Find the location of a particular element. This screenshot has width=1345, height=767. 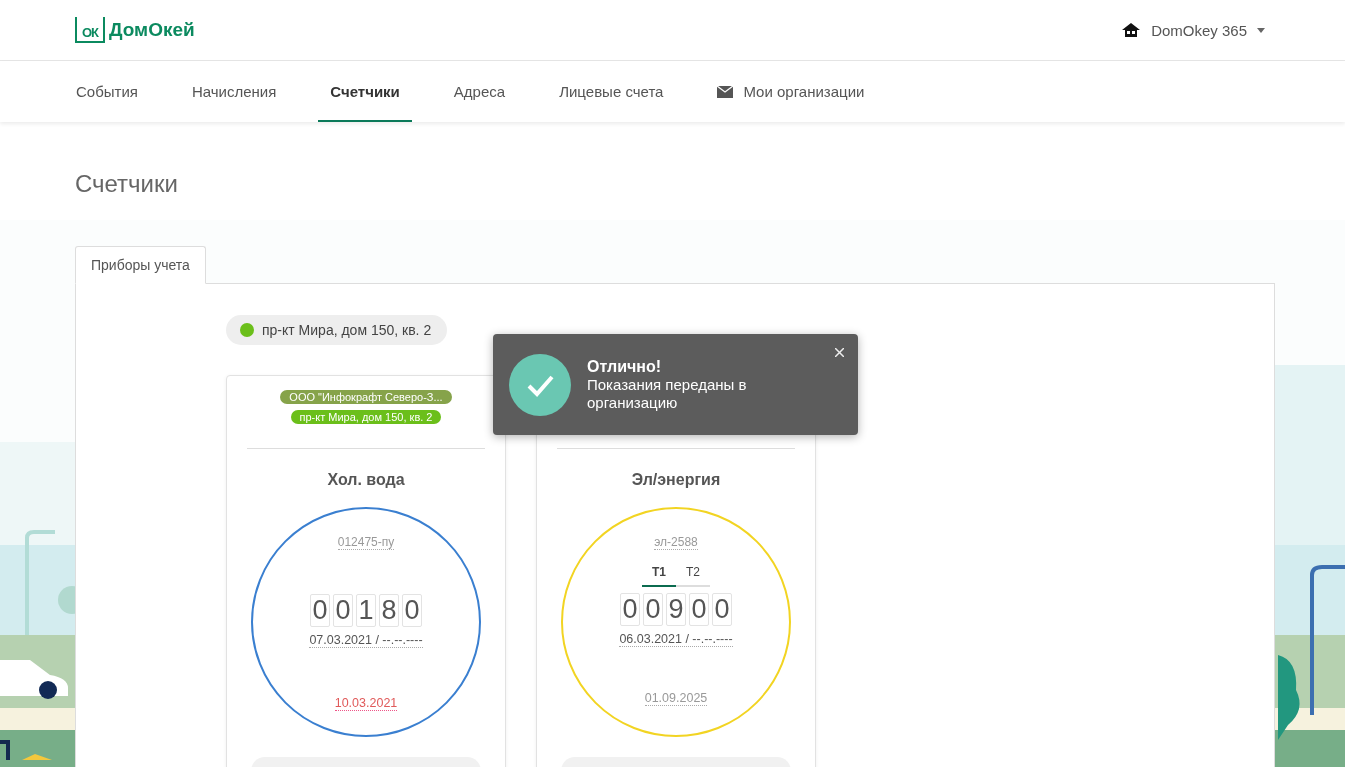

house-icon is located at coordinates (1131, 30).